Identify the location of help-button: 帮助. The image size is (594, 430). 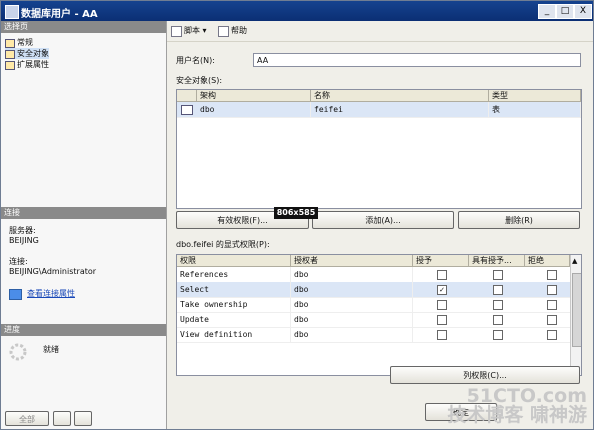
(232, 31).